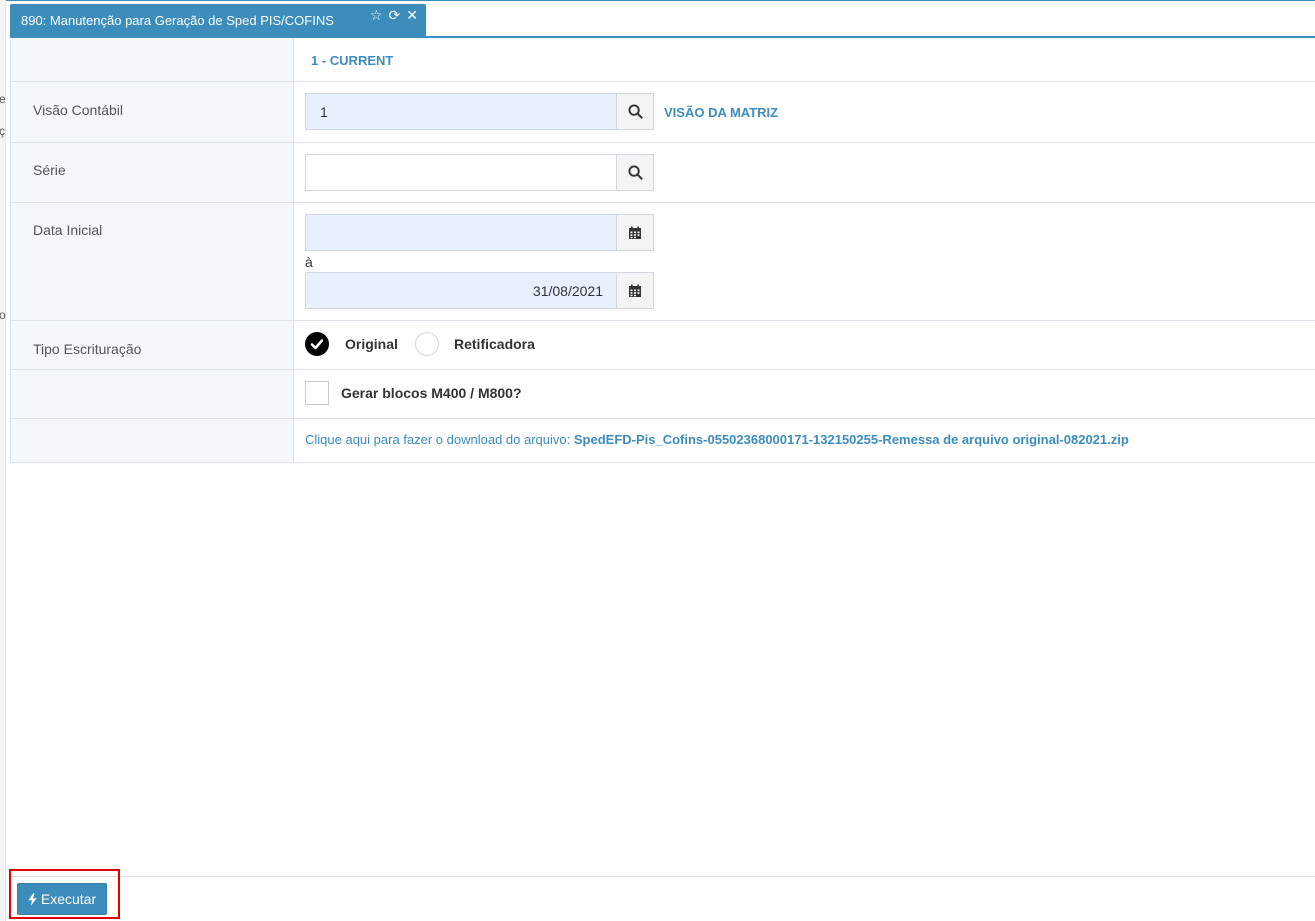 The width and height of the screenshot is (1315, 921). I want to click on visao-contabil-input-group, so click(479, 111).